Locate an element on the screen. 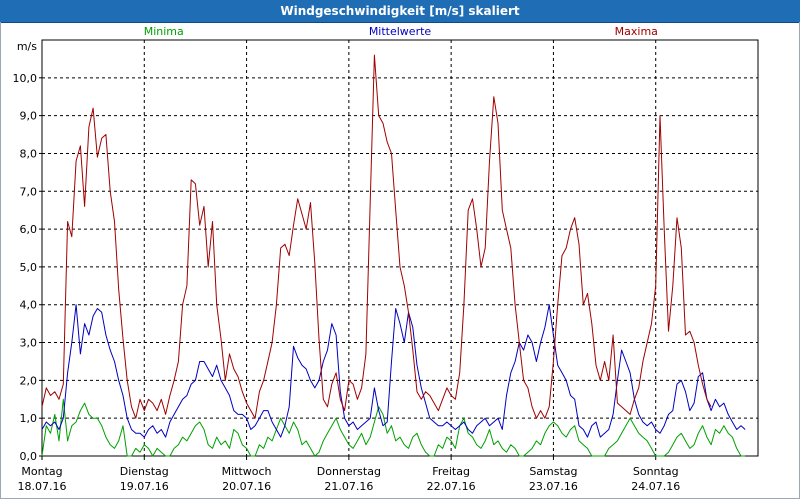 The image size is (800, 500). window-title: Windgeschwindigkeit [m/s] skaliert is located at coordinates (400, 11).